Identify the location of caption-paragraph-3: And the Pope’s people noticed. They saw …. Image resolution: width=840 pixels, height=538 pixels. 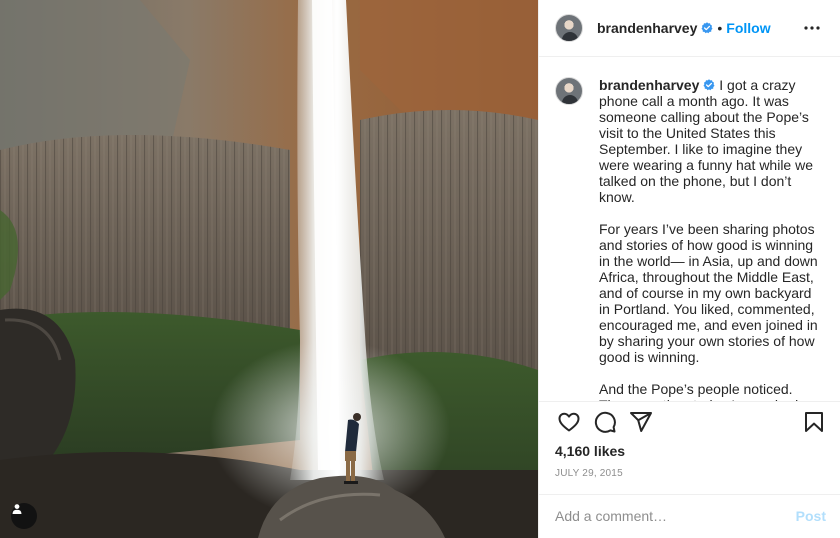
(706, 391).